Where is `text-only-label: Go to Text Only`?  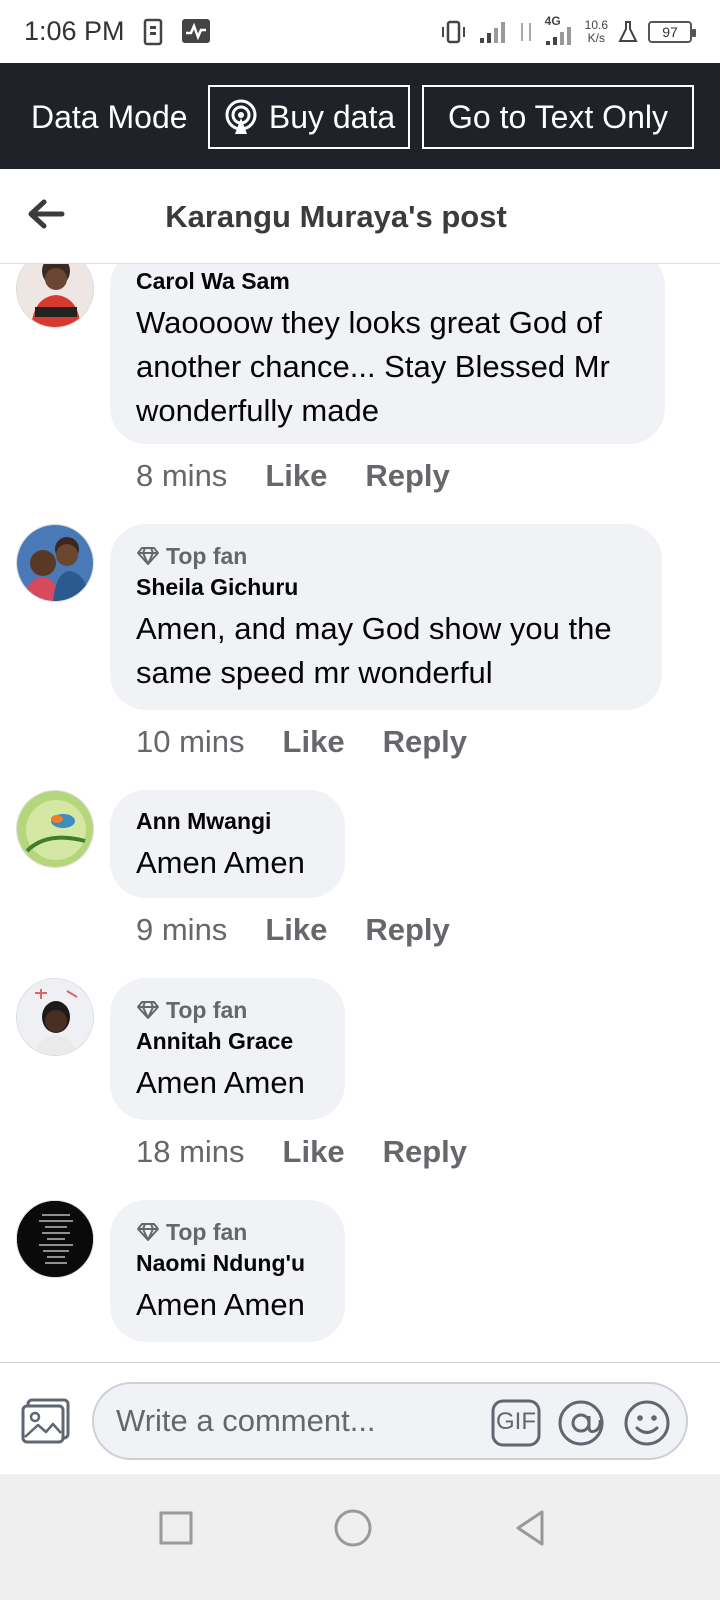 text-only-label: Go to Text Only is located at coordinates (558, 116).